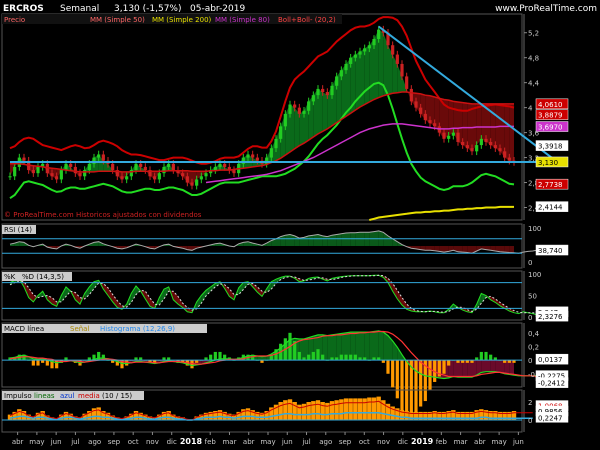  I want to click on macd-legend-line: MACD línea, so click(24, 329).